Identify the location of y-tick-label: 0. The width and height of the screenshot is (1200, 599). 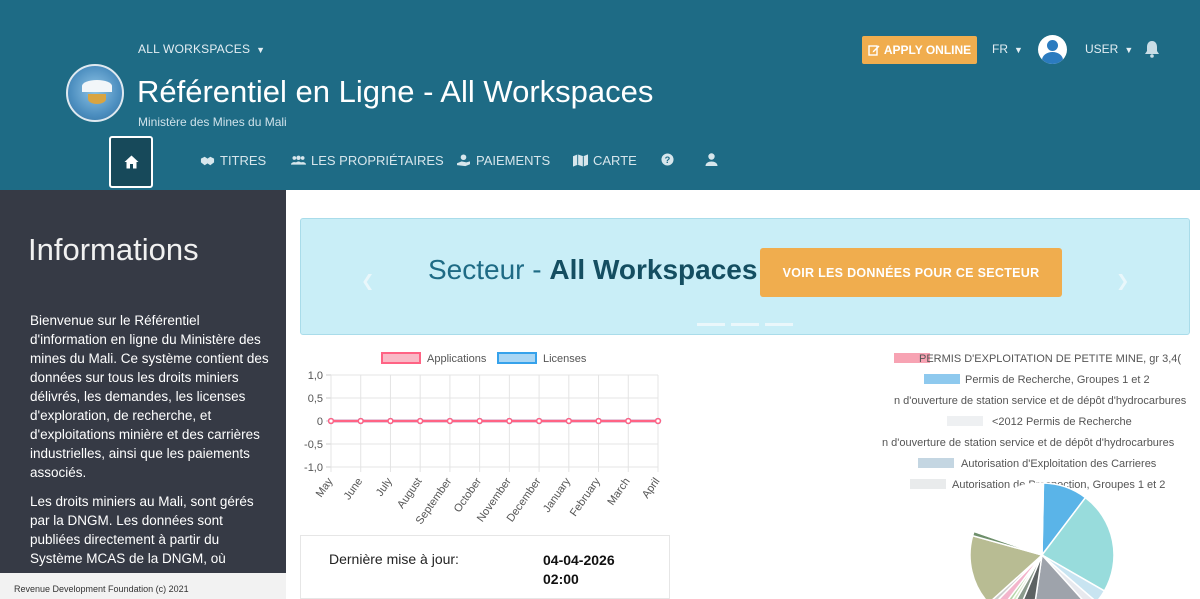
(320, 422).